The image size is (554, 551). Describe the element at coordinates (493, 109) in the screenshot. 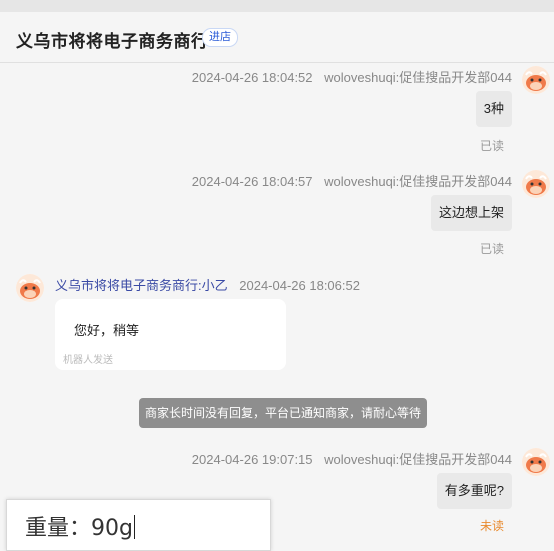

I see `message-bubble: 3种` at that location.